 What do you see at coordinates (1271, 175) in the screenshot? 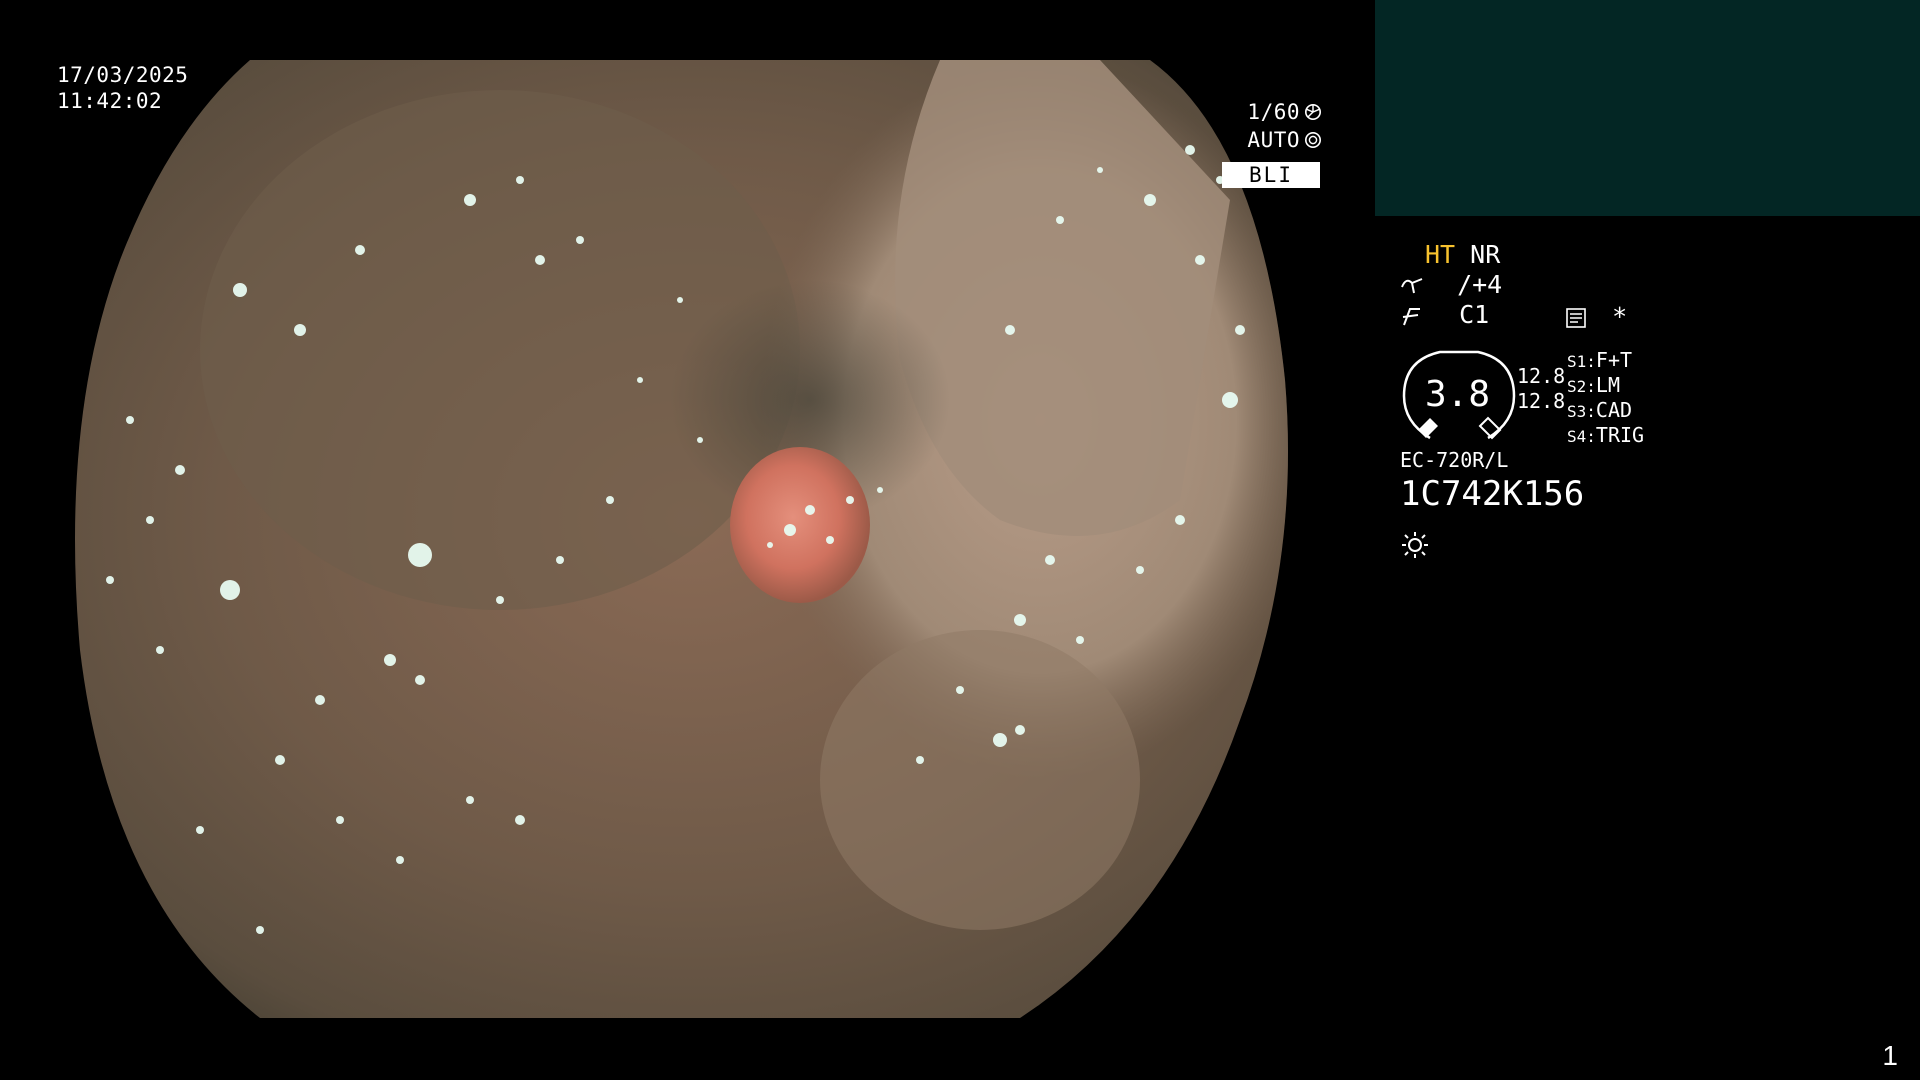
I see `light-mode-badge: BLI` at bounding box center [1271, 175].